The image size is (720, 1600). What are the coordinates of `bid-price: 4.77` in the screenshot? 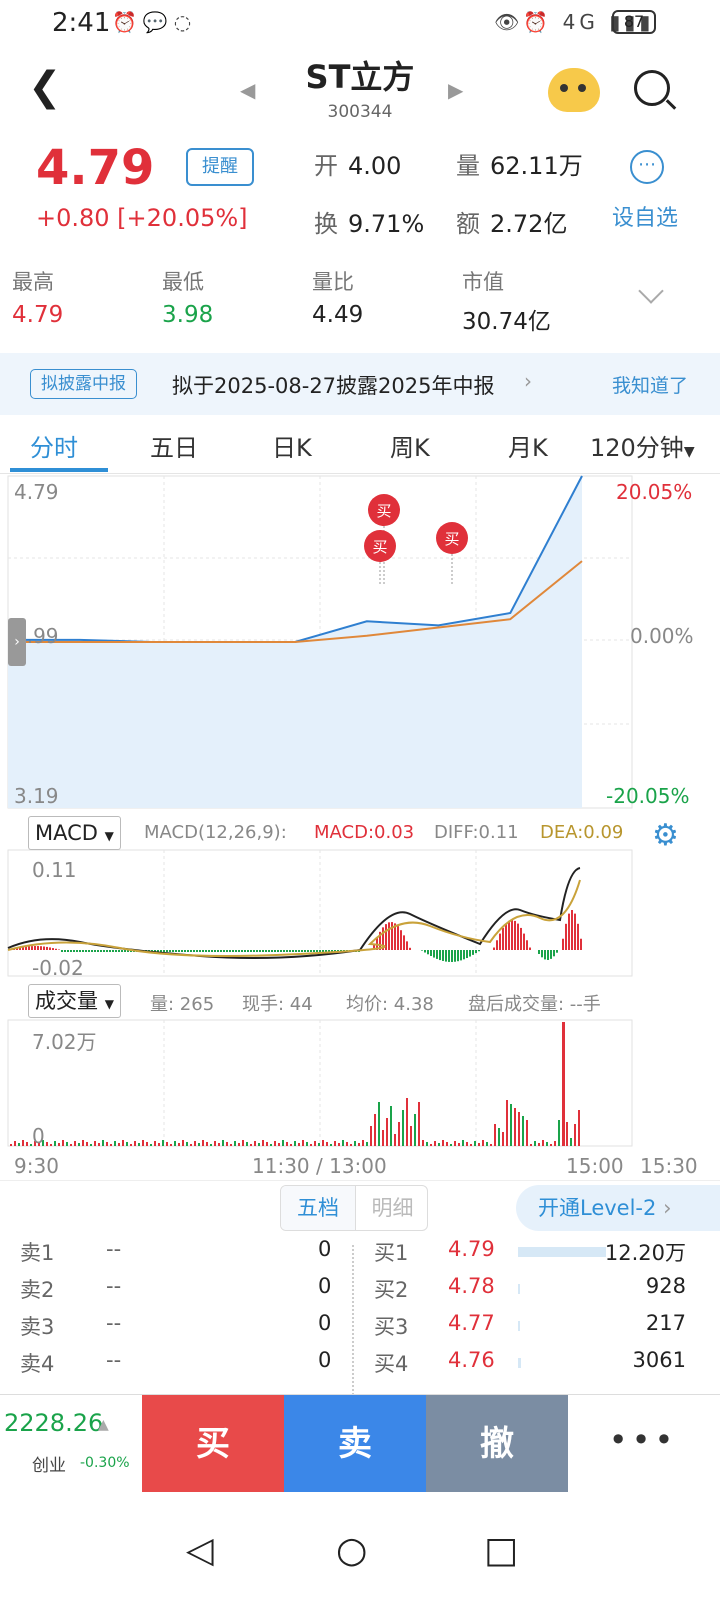 It's located at (471, 1323).